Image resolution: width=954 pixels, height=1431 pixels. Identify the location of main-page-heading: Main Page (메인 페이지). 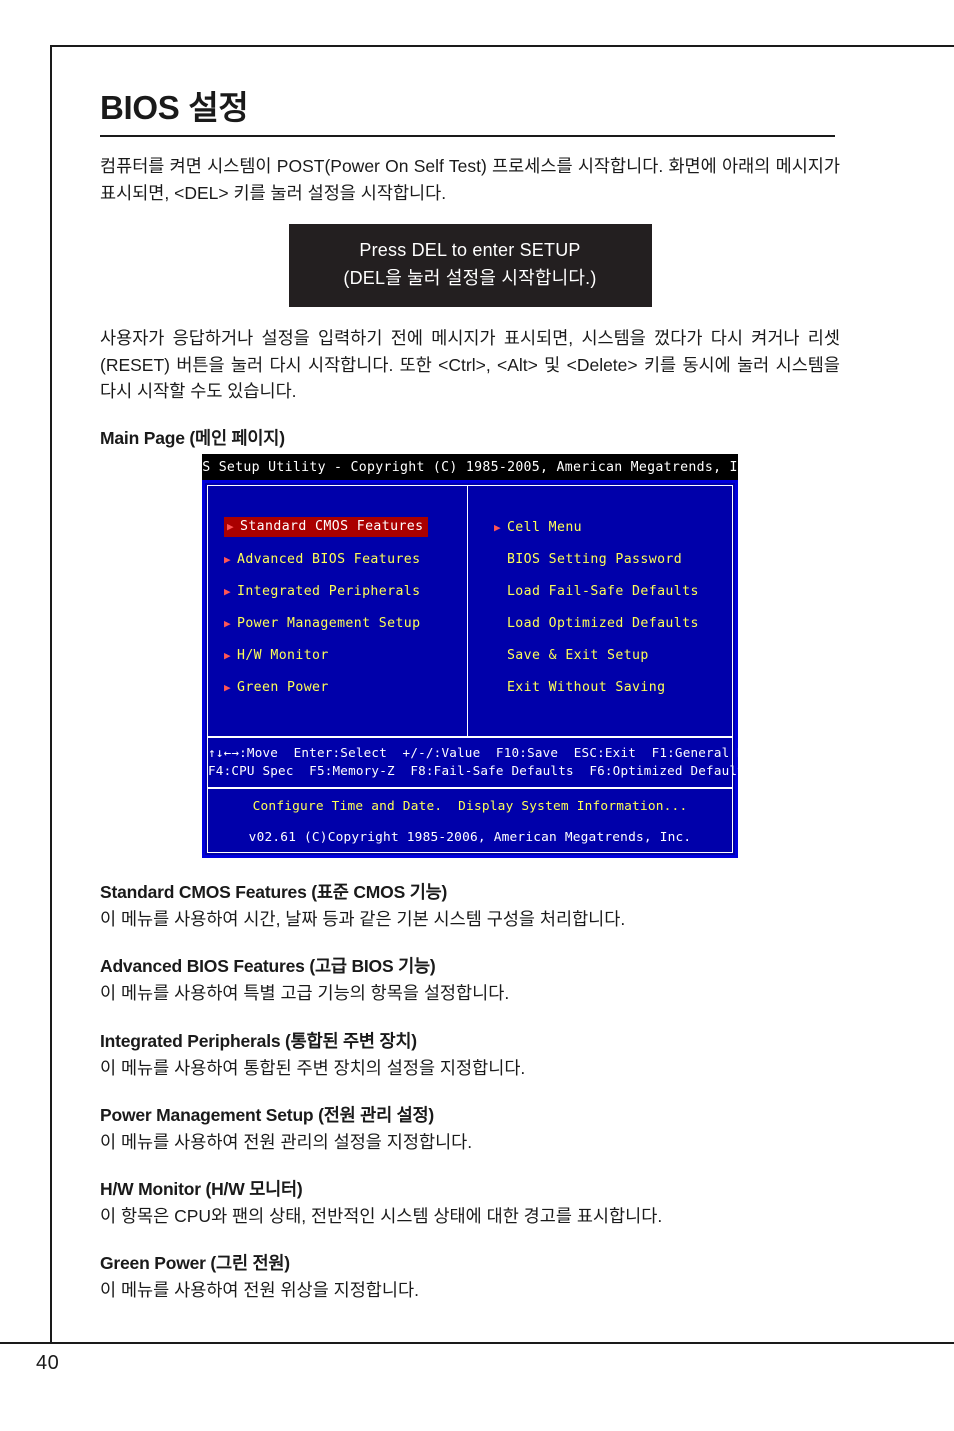
(192, 438).